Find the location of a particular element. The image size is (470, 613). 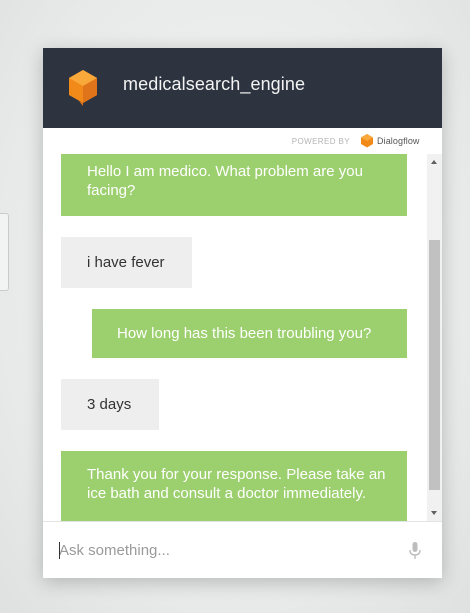

microphone-icon is located at coordinates (415, 551).